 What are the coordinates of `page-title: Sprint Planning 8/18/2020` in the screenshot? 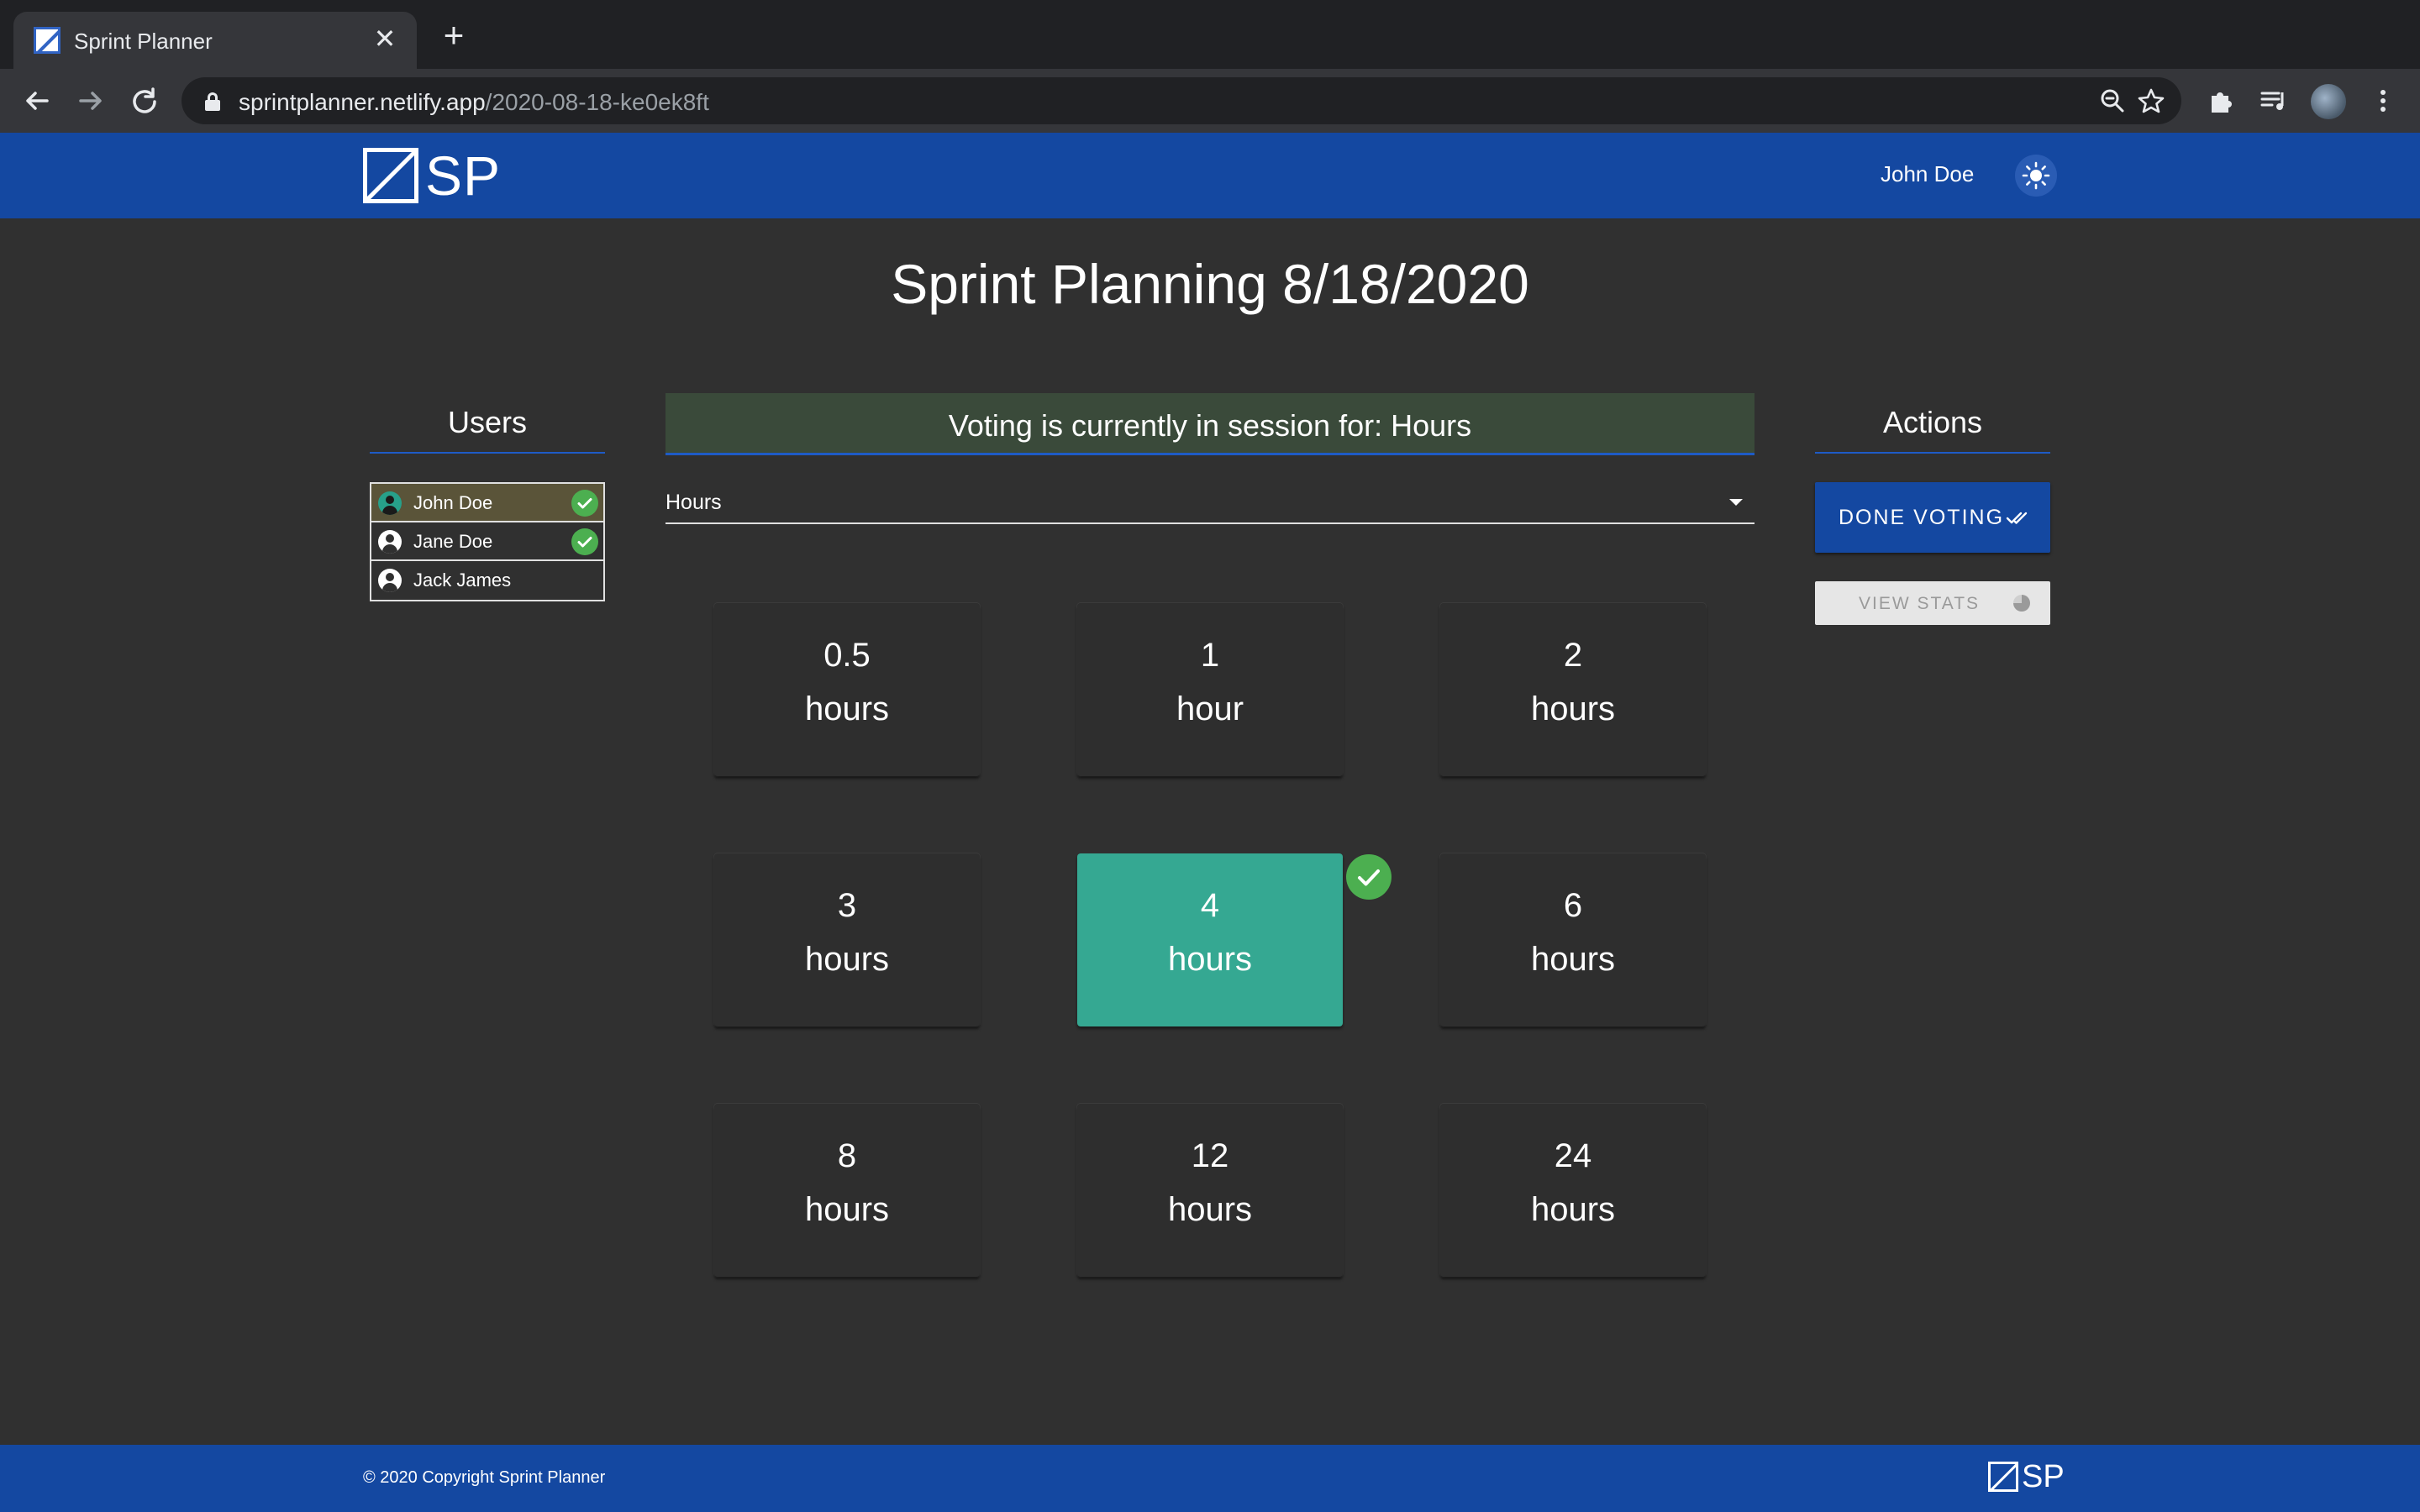 It's located at (1210, 284).